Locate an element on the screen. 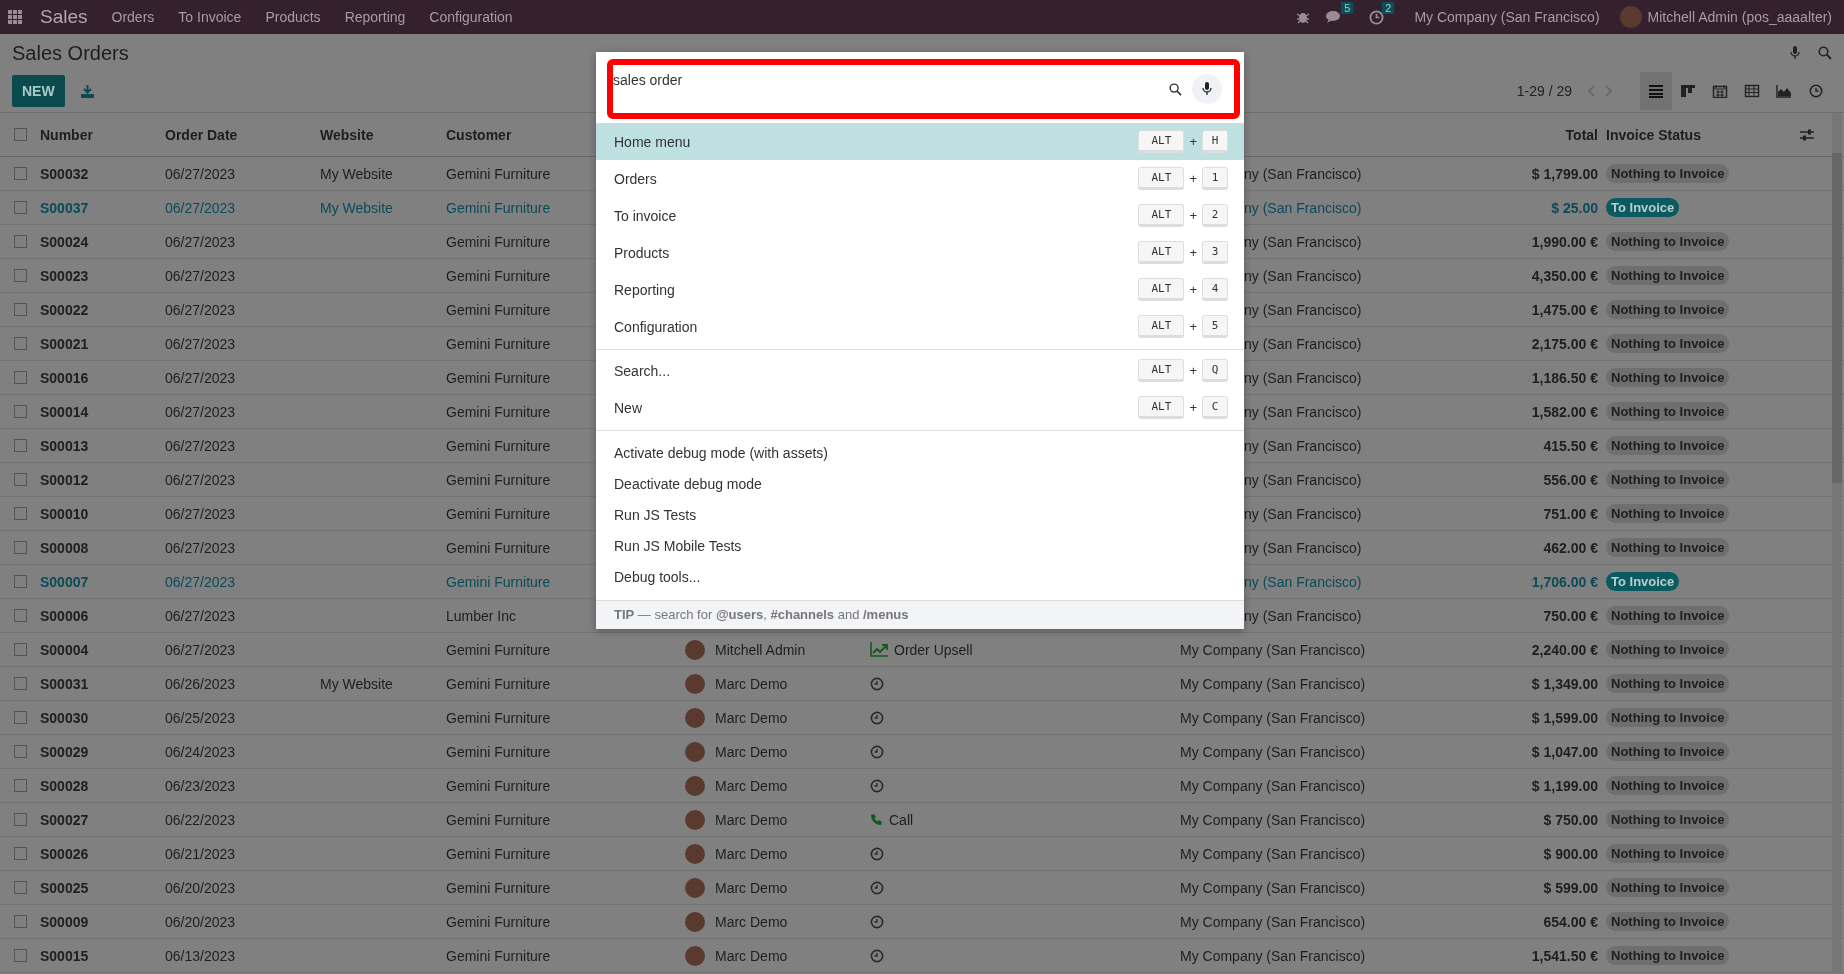 The width and height of the screenshot is (1844, 974). command-item: To invoice ALT + 2 is located at coordinates (920, 215).